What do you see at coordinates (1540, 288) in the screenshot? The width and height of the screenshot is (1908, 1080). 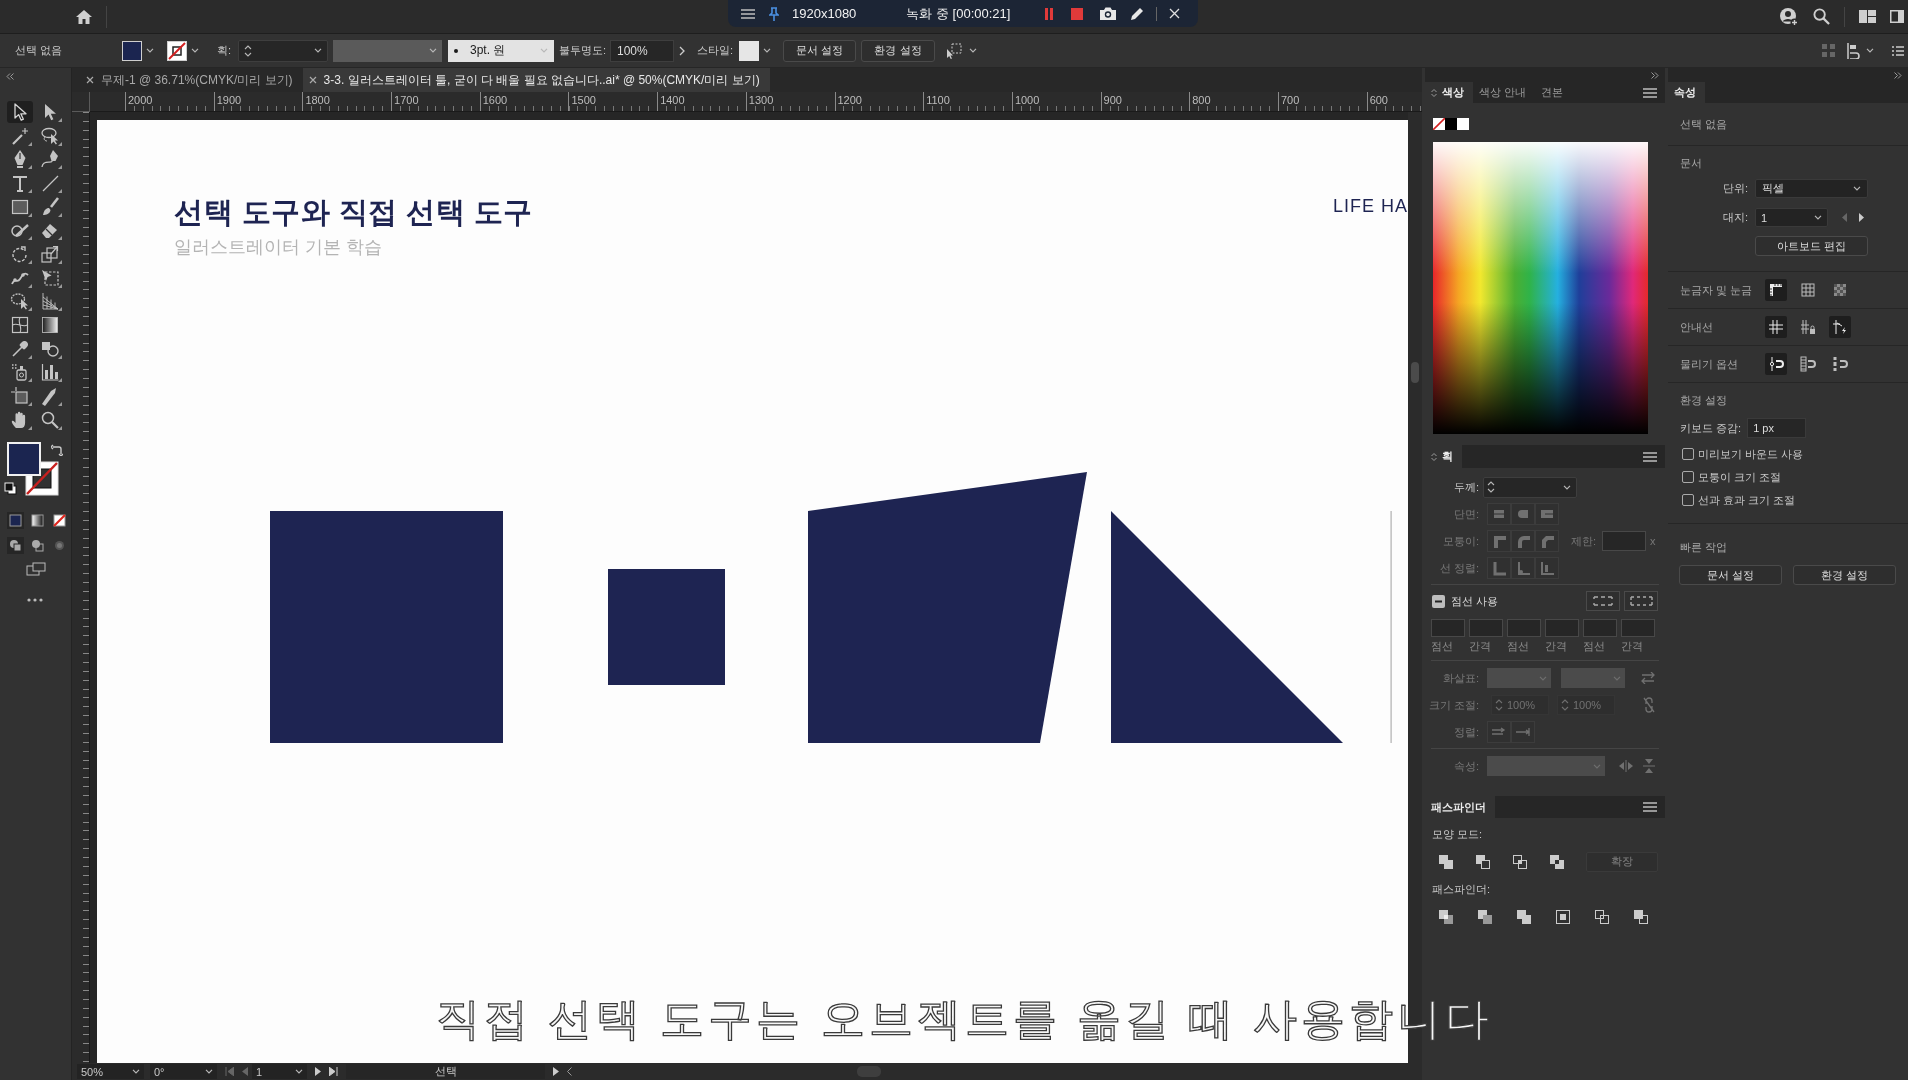 I see `color-spectrum` at bounding box center [1540, 288].